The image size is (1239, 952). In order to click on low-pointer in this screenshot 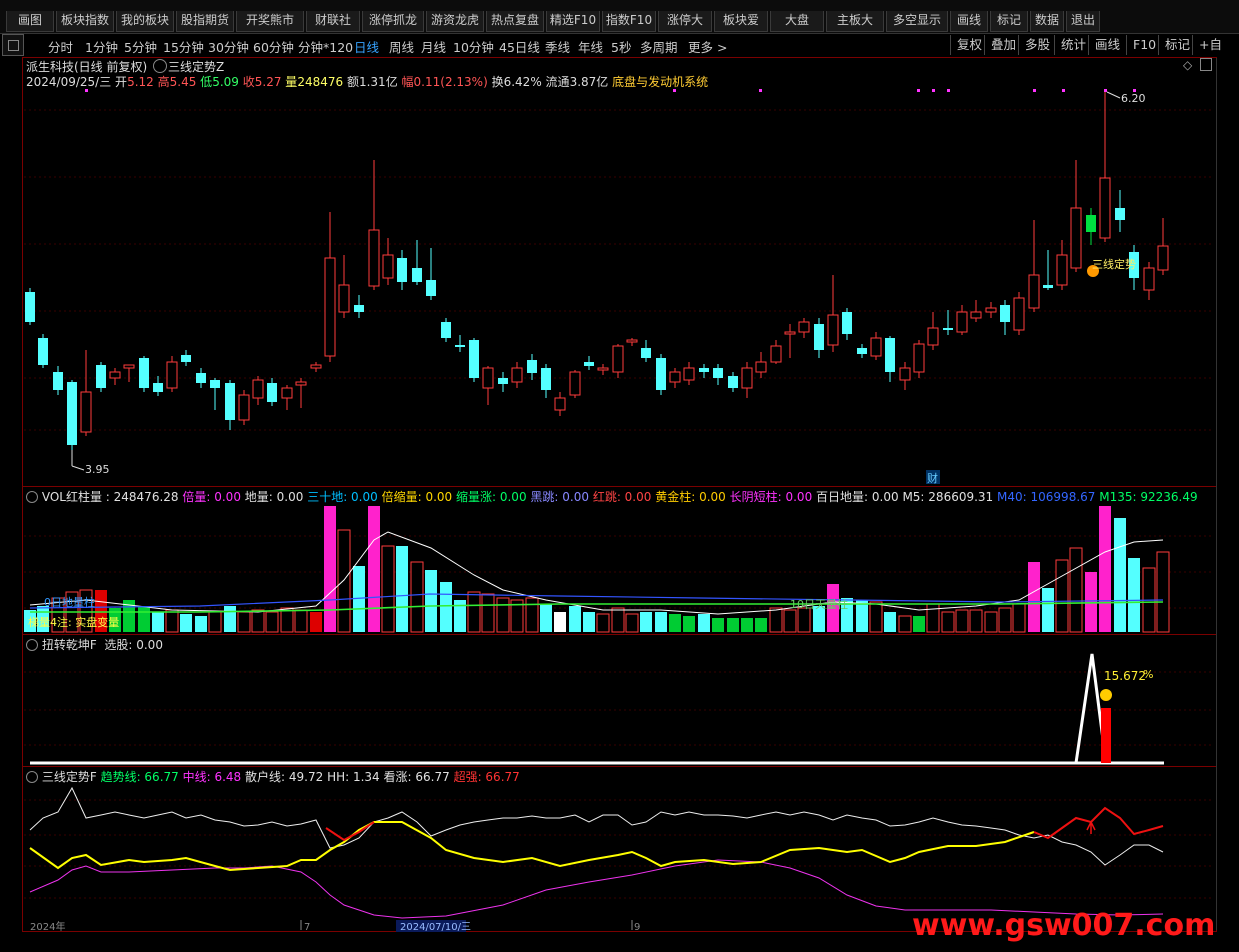, I will do `click(78, 468)`.